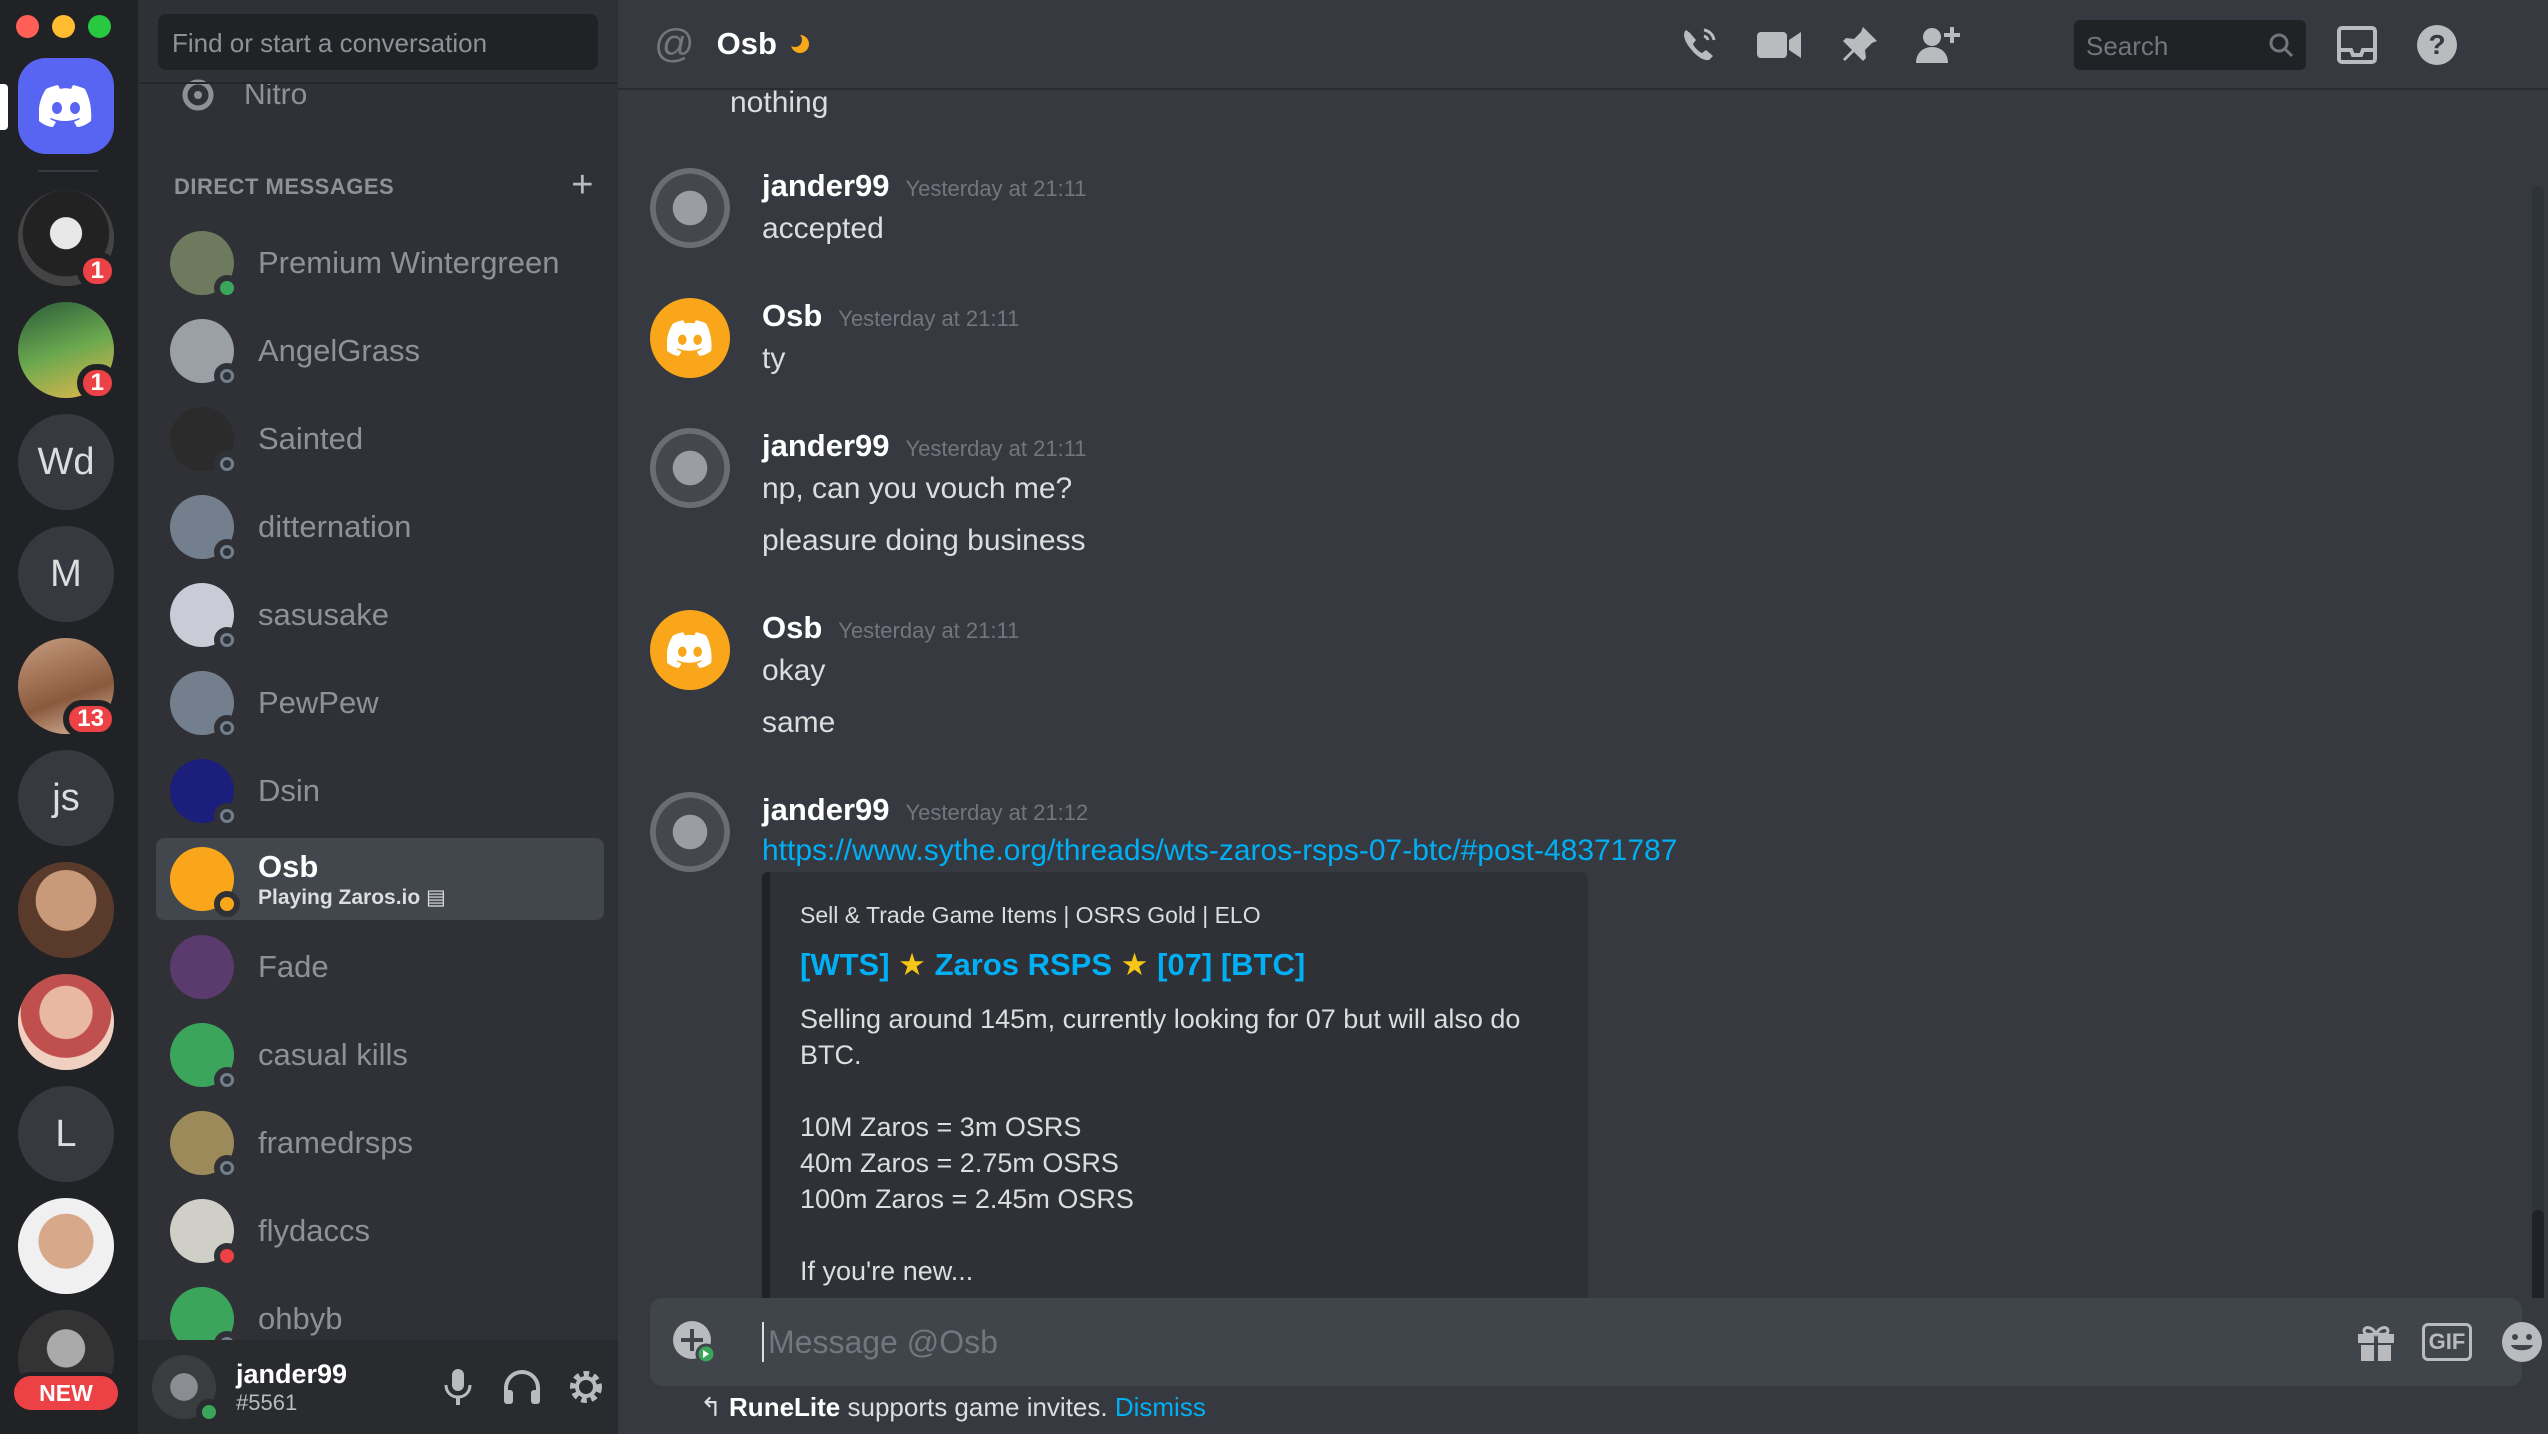 This screenshot has height=1434, width=2548. Describe the element at coordinates (63, 26) in the screenshot. I see `minimize-window-button` at that location.